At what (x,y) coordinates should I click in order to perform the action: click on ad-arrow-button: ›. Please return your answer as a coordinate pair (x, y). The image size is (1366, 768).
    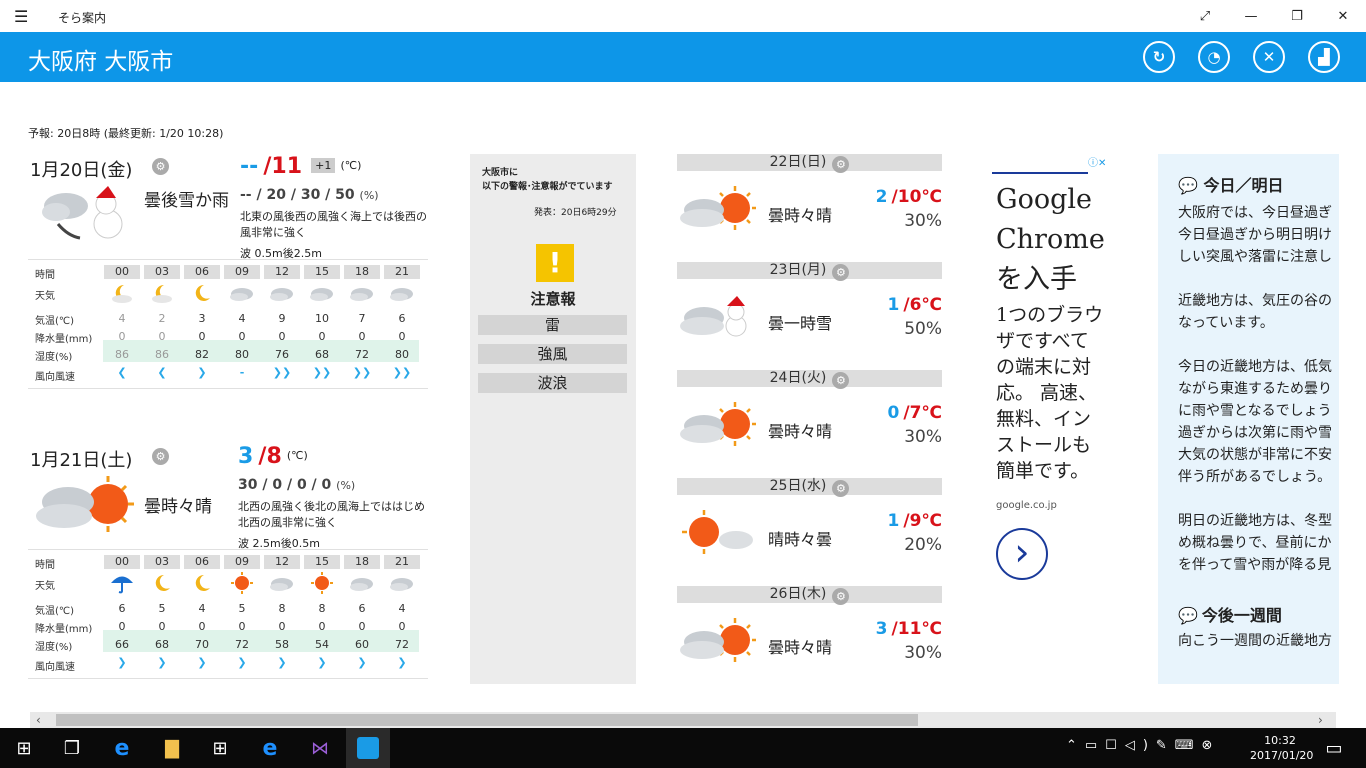
    Looking at the image, I should click on (1022, 554).